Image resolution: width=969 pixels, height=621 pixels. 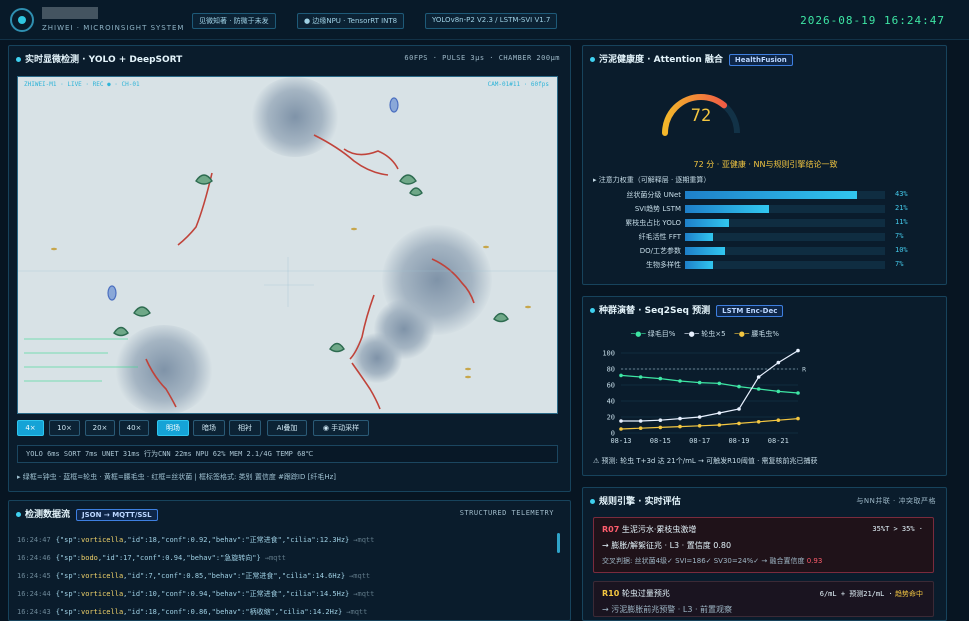 I want to click on rule-conf: 0.93, so click(x=814, y=561).